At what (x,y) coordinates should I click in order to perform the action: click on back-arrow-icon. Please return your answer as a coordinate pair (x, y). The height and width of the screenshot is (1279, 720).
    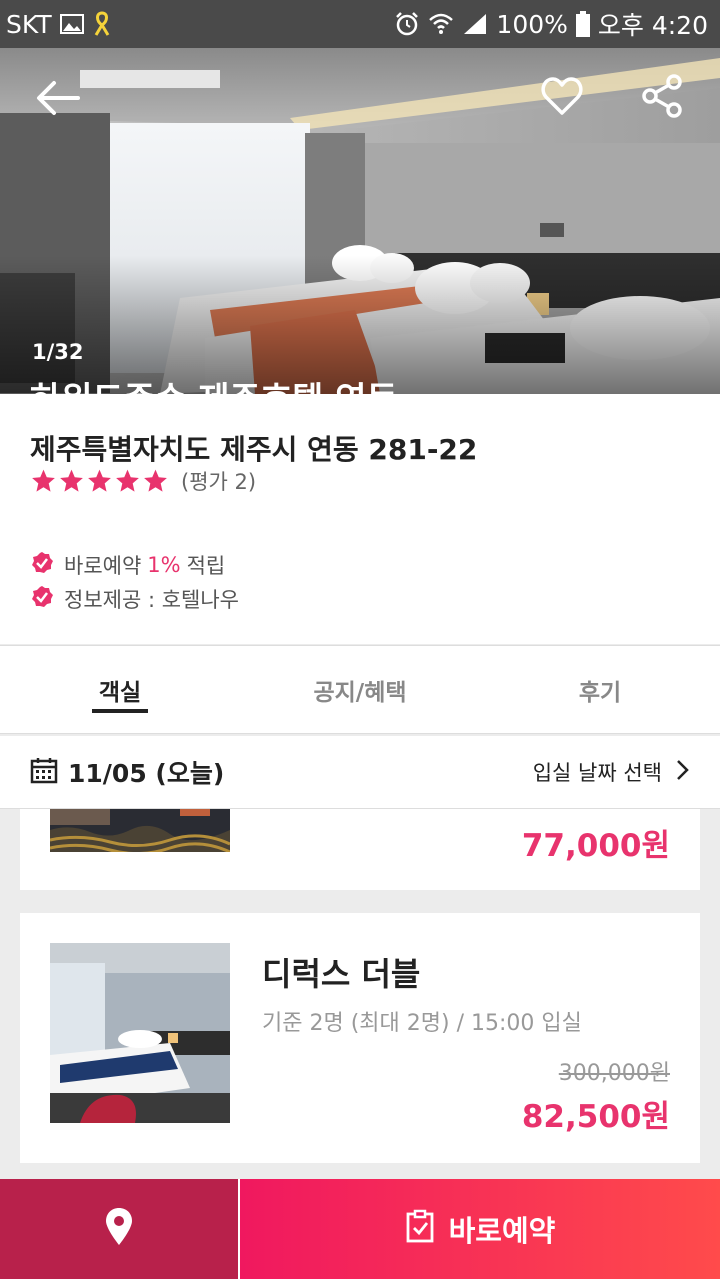
    Looking at the image, I should click on (58, 98).